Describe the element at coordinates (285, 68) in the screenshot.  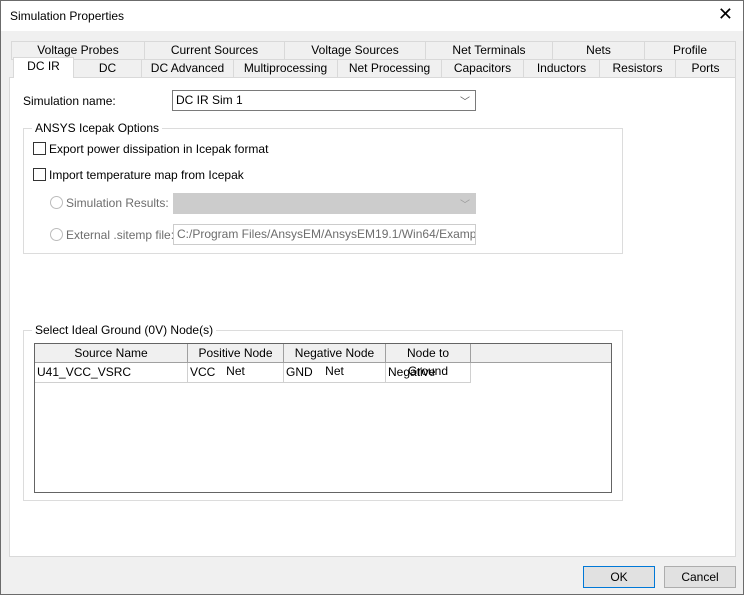
I see `tab-multiprocessing: Multiprocessing` at that location.